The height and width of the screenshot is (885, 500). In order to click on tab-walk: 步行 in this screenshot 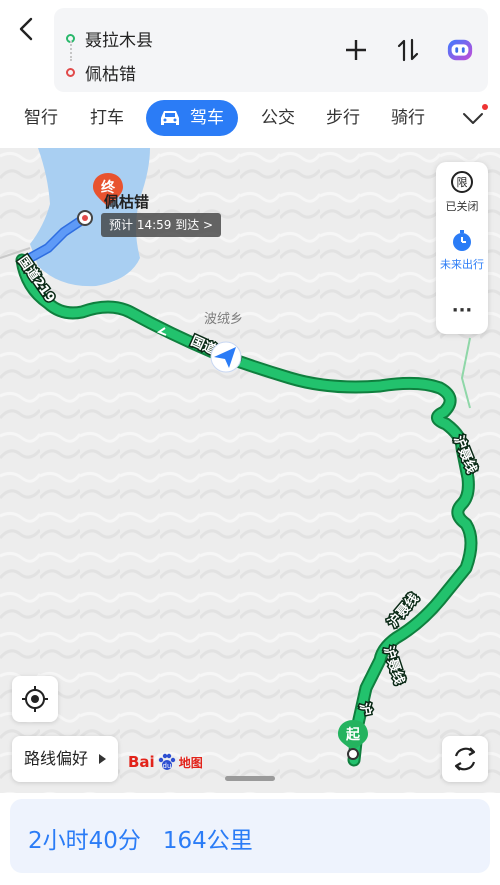, I will do `click(343, 118)`.